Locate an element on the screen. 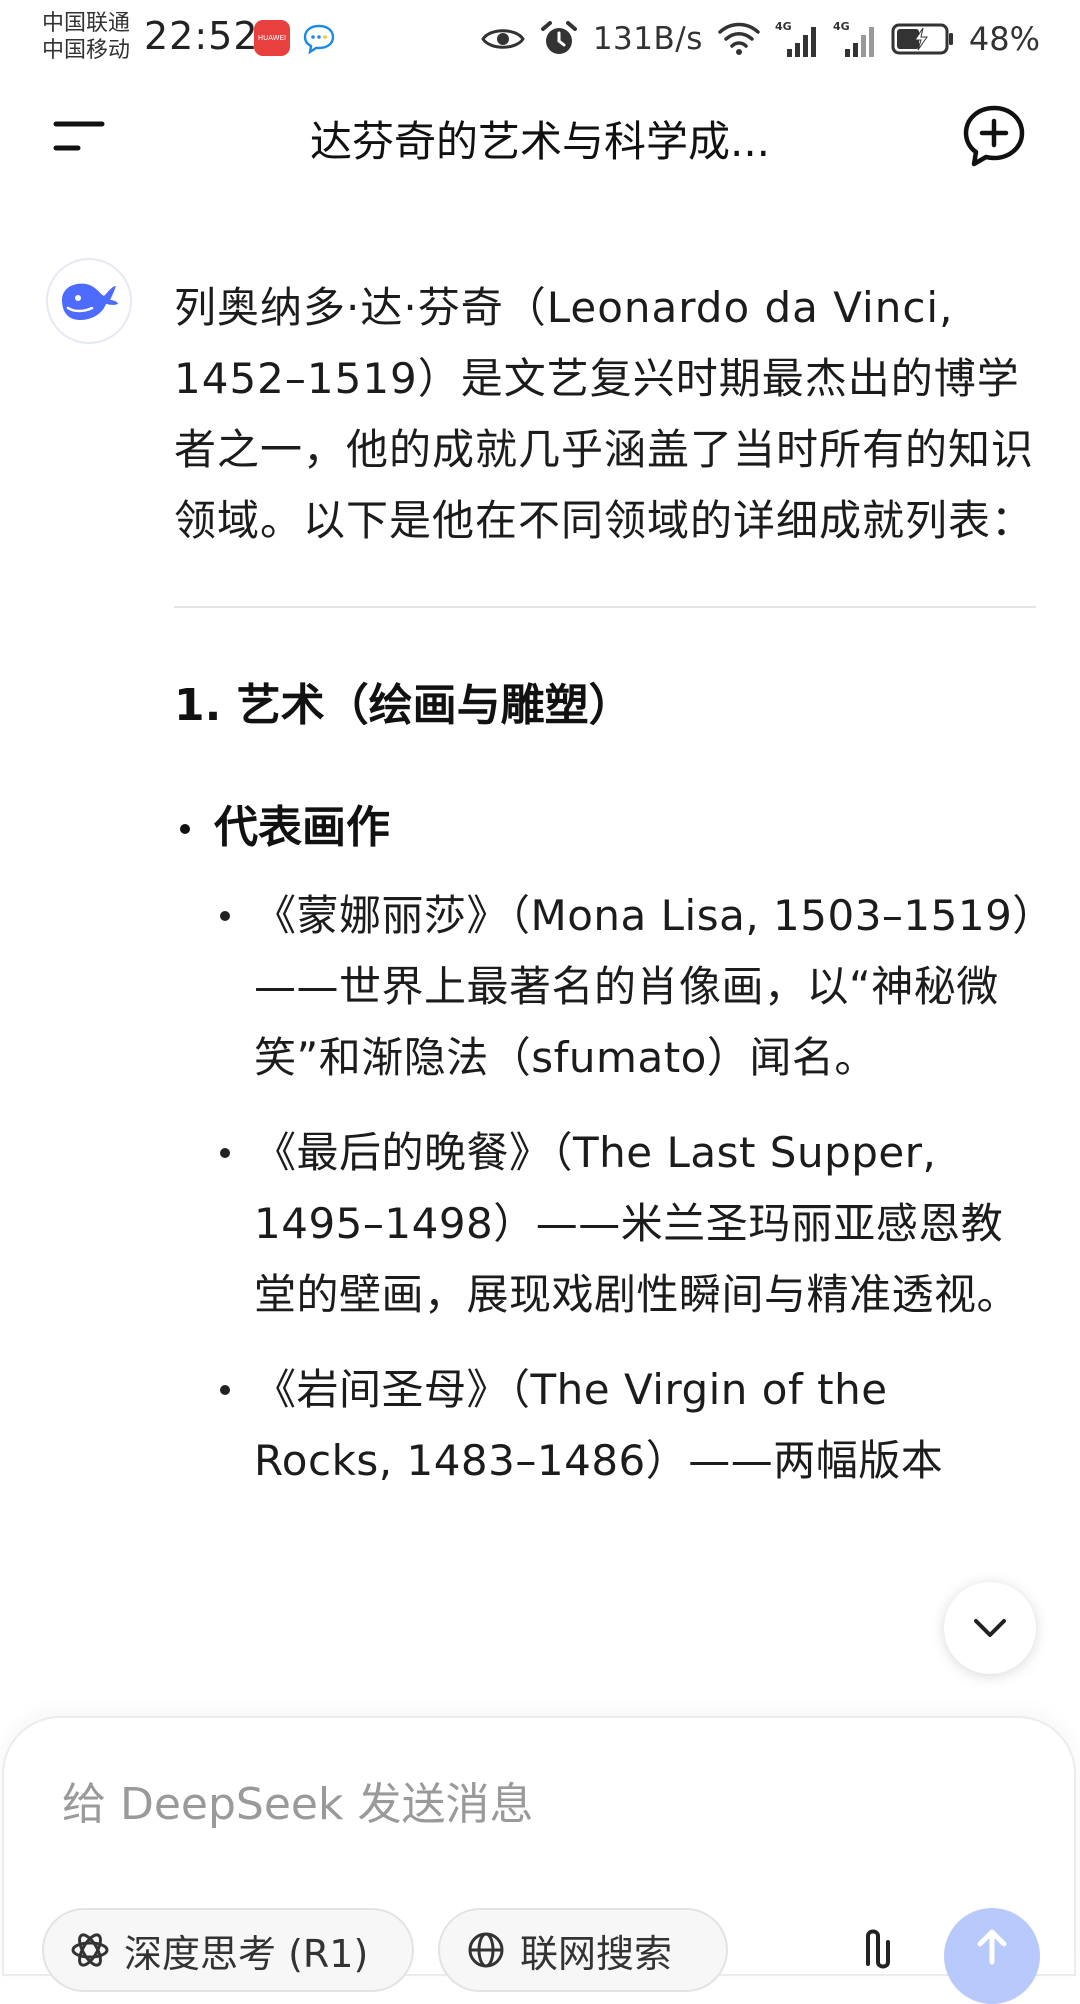 This screenshot has height=2004, width=1080. deepseek-whale-icon is located at coordinates (90, 301).